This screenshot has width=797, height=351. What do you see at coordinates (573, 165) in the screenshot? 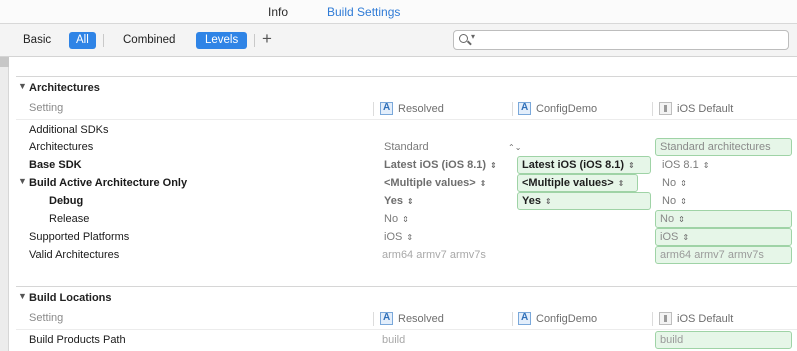
I see `target-value-text: Latest iOS (iOS 8.1)` at bounding box center [573, 165].